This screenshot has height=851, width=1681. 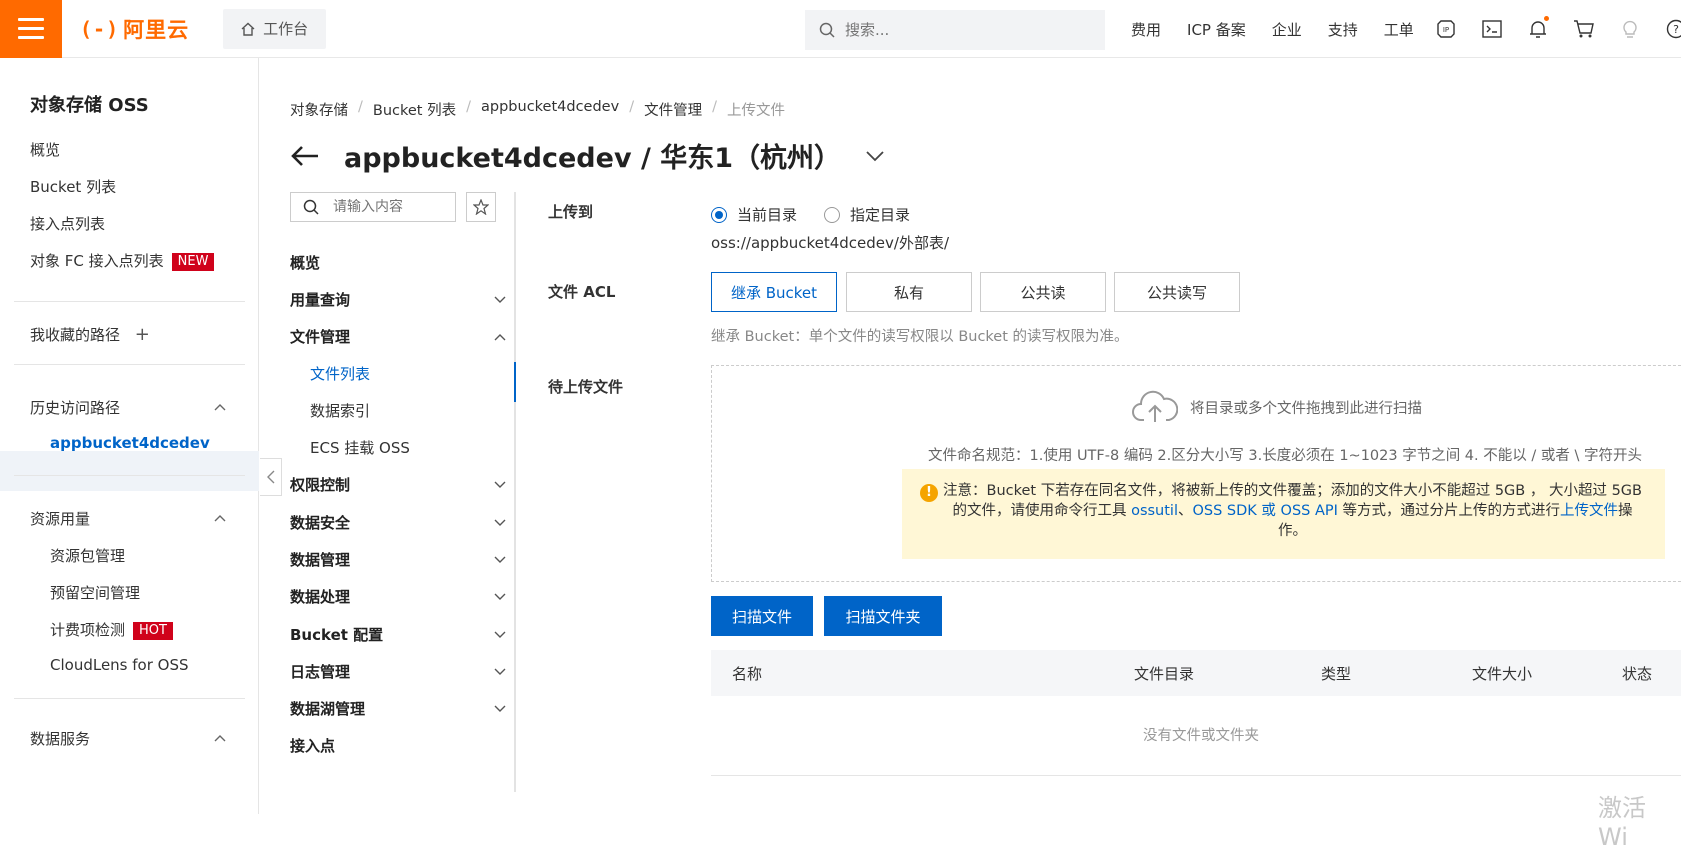 I want to click on workbench-button: 工作台, so click(x=274, y=29).